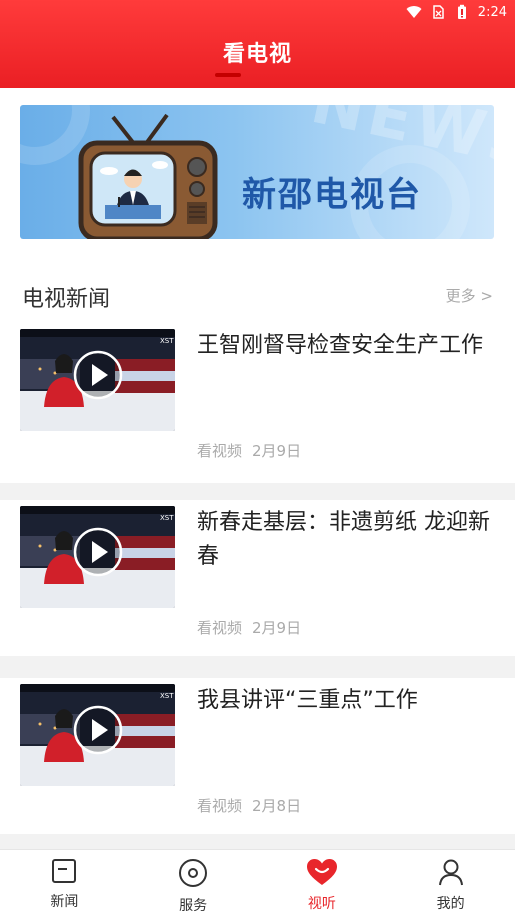 The width and height of the screenshot is (515, 915). What do you see at coordinates (193, 906) in the screenshot?
I see `nav-label-service: 服务` at bounding box center [193, 906].